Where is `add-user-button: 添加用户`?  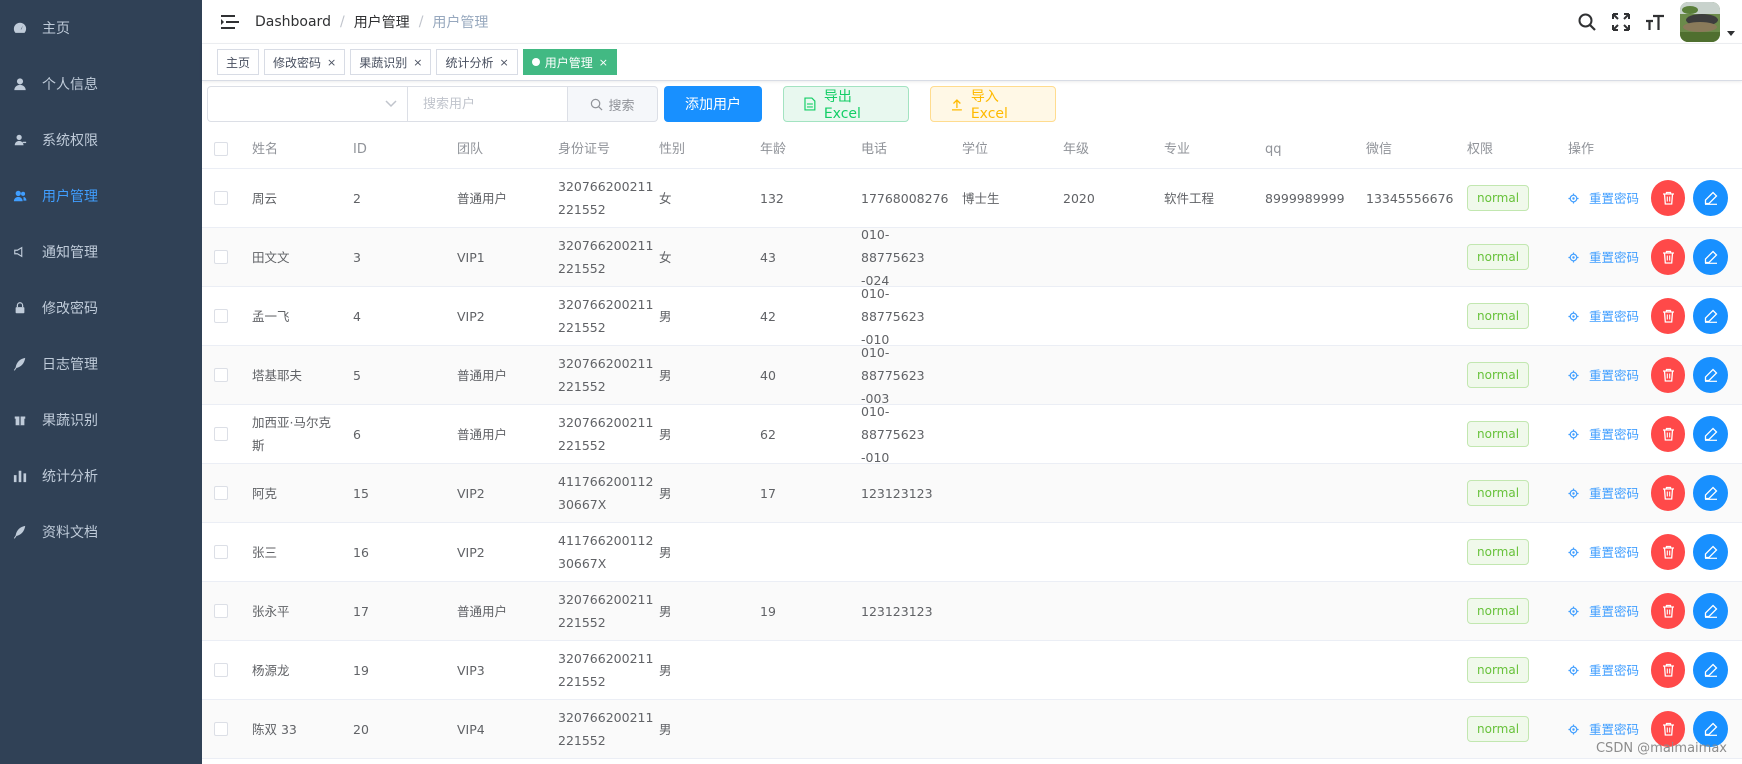 add-user-button: 添加用户 is located at coordinates (713, 104).